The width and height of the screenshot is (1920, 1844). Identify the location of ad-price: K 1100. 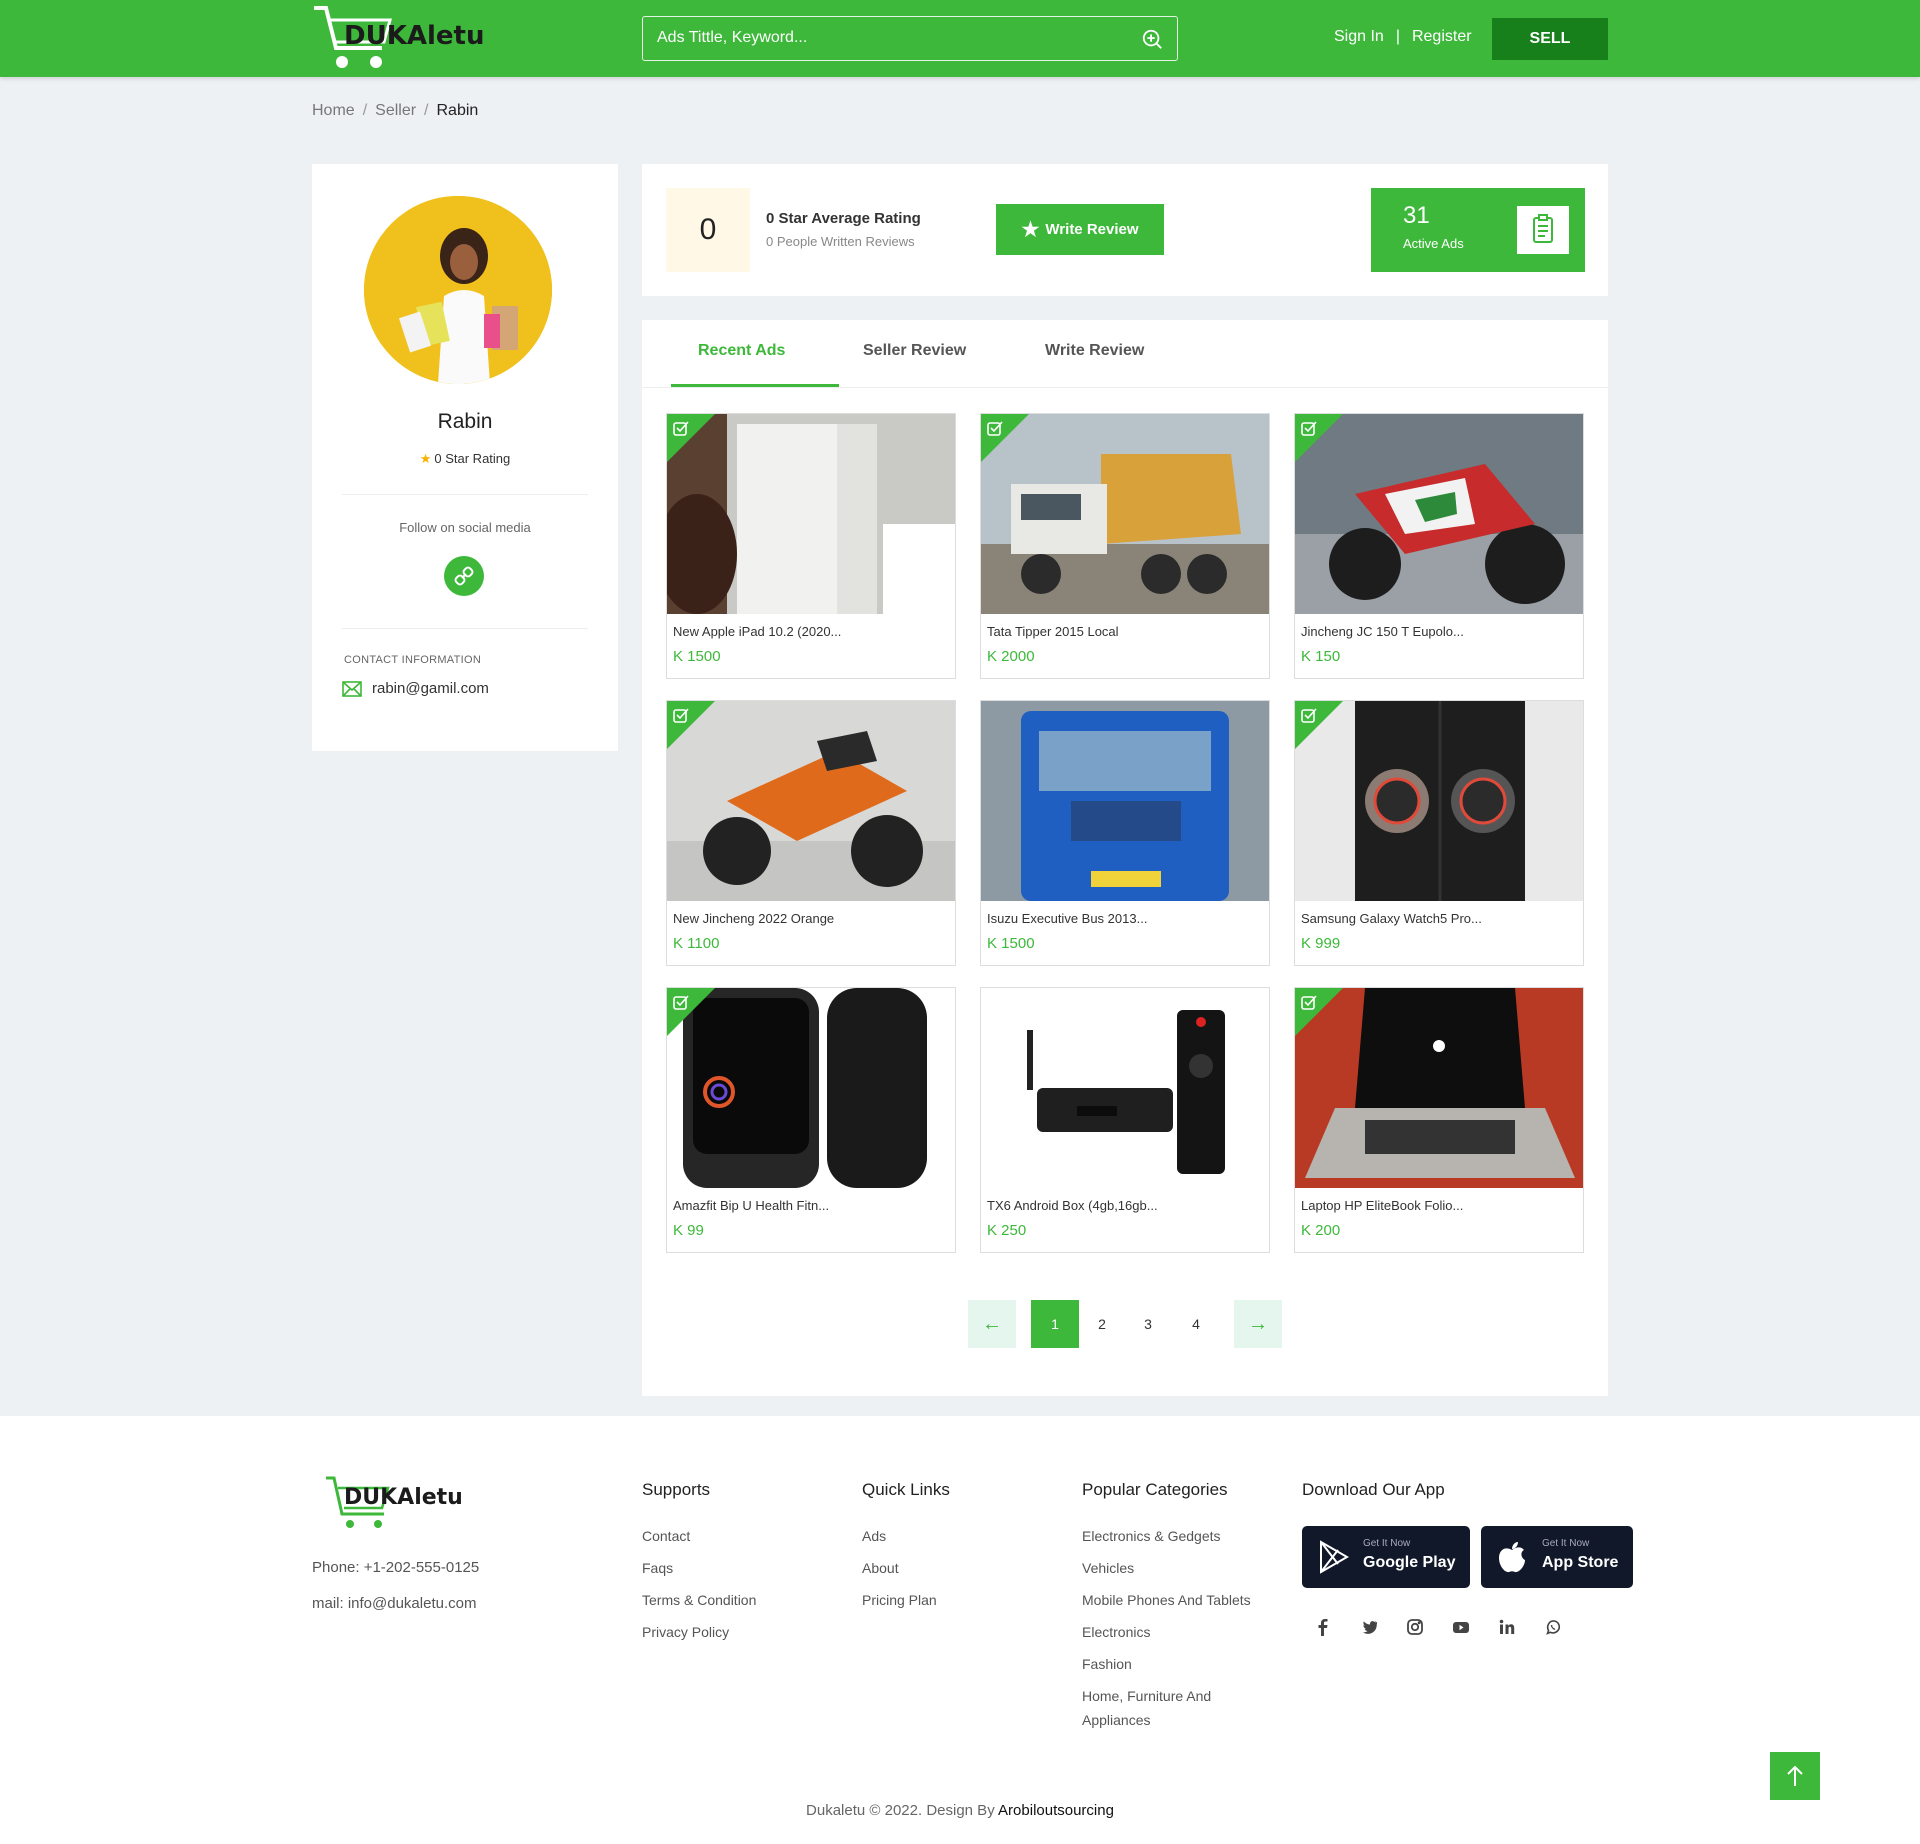
(696, 943).